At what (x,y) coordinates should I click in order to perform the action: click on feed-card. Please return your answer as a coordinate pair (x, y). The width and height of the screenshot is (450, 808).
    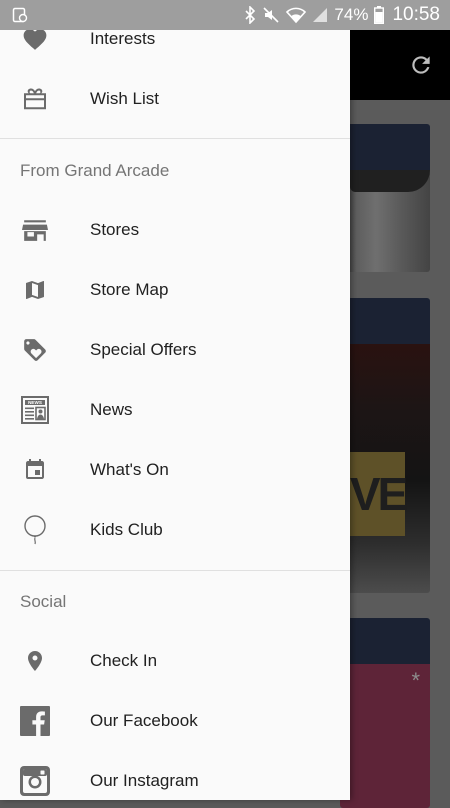
    Looking at the image, I should click on (385, 198).